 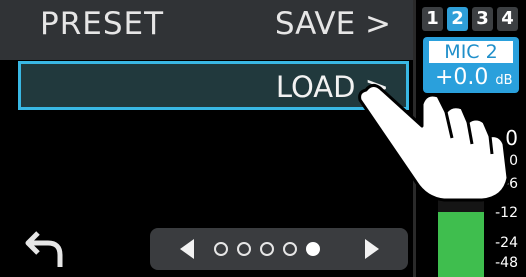 I want to click on mic-name: MIC 2, so click(x=471, y=52).